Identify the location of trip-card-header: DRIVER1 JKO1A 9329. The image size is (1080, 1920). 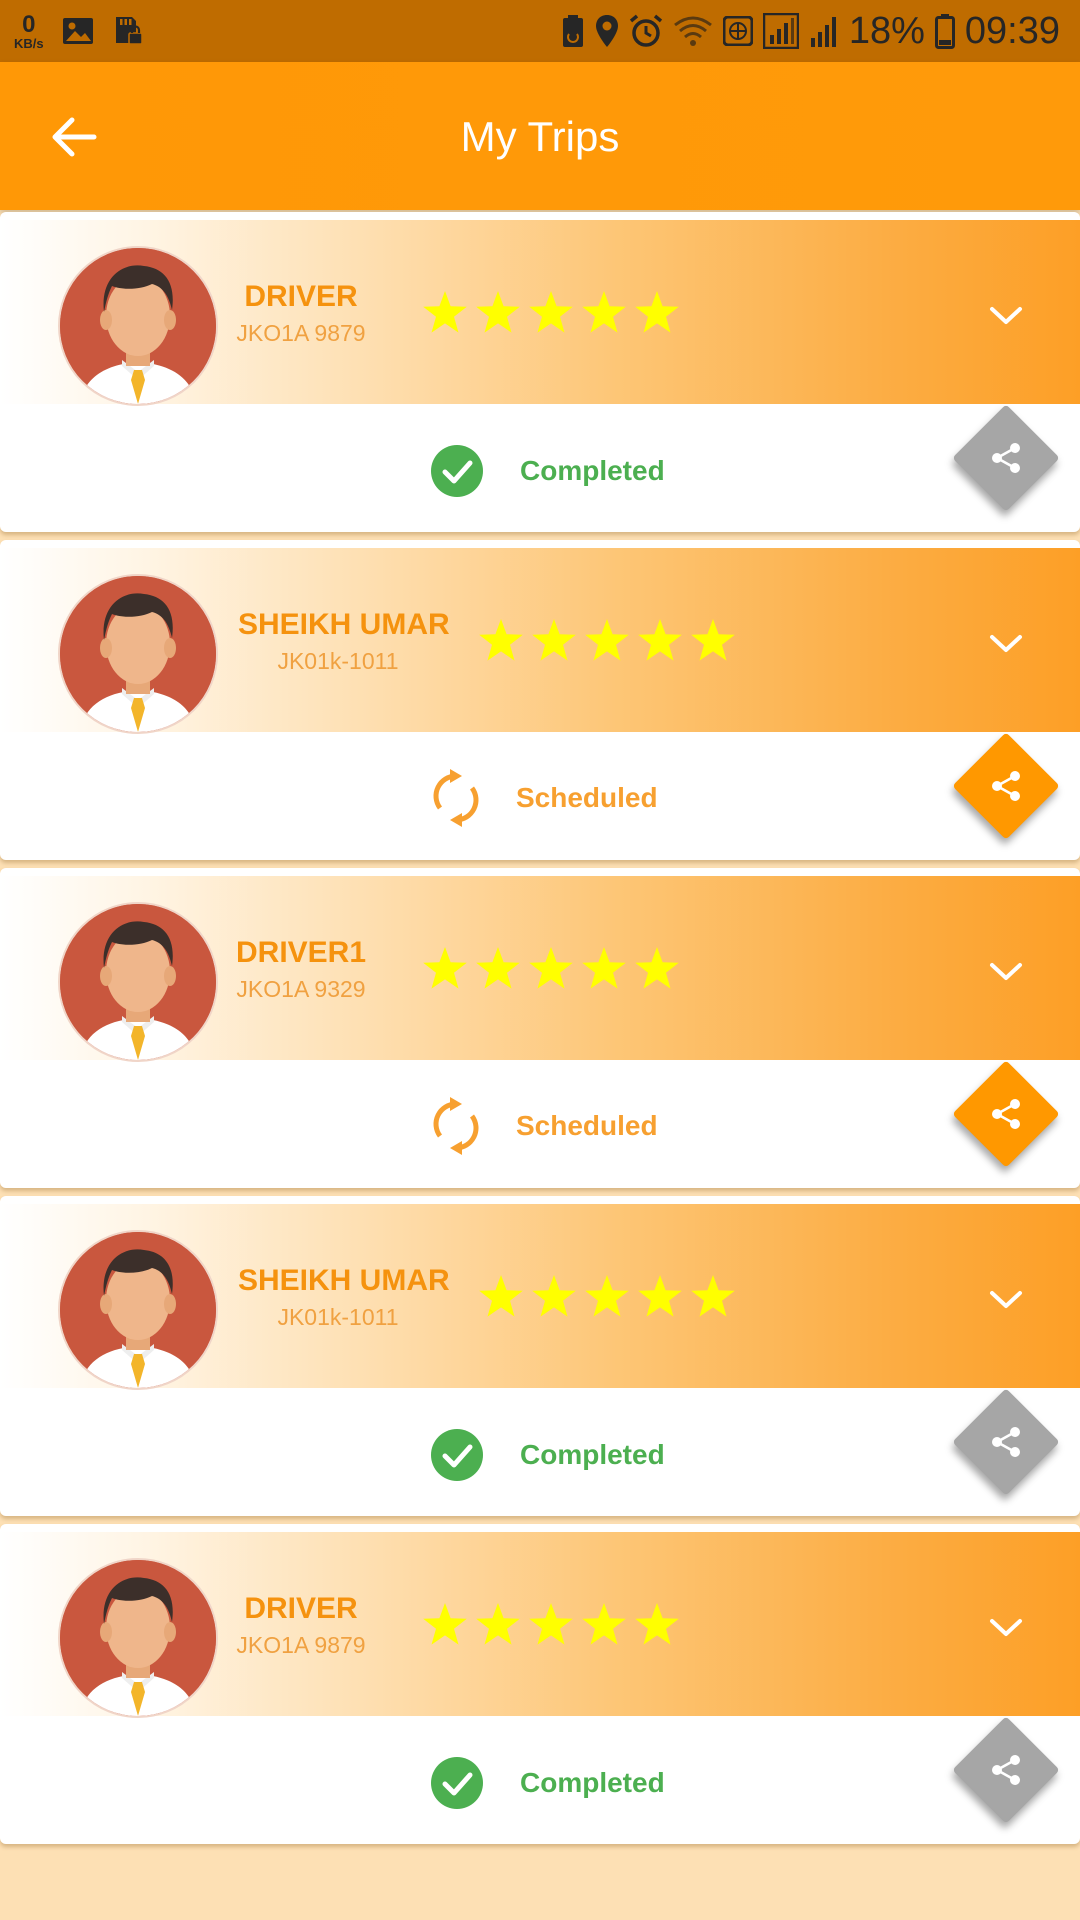
(540, 969).